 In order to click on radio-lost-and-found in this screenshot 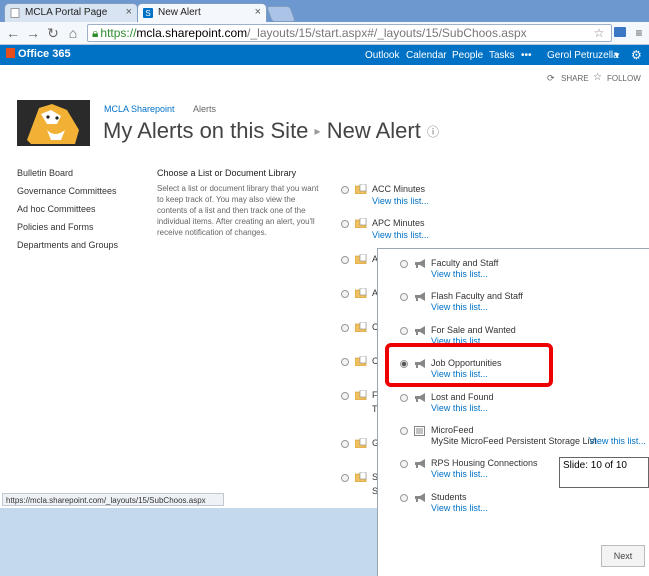, I will do `click(404, 397)`.